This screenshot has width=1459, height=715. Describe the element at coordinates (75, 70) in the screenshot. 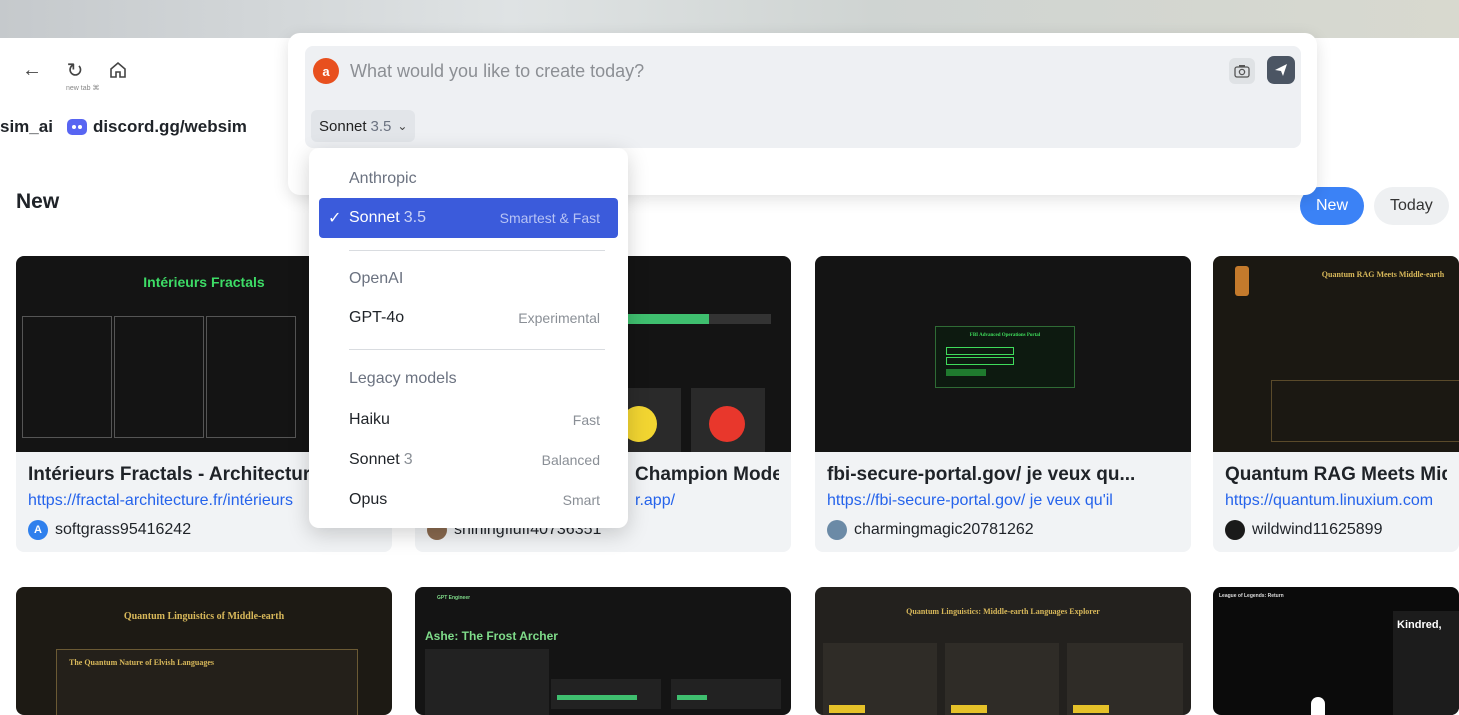

I see `reload-icon: ↻` at that location.